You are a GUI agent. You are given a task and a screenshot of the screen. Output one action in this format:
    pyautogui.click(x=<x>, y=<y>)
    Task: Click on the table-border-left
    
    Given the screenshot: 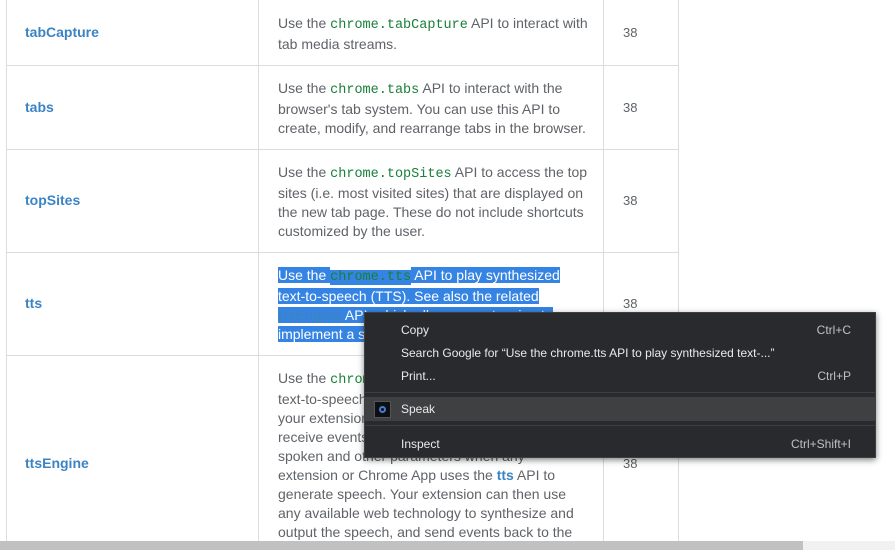 What is the action you would take?
    pyautogui.click(x=6, y=270)
    